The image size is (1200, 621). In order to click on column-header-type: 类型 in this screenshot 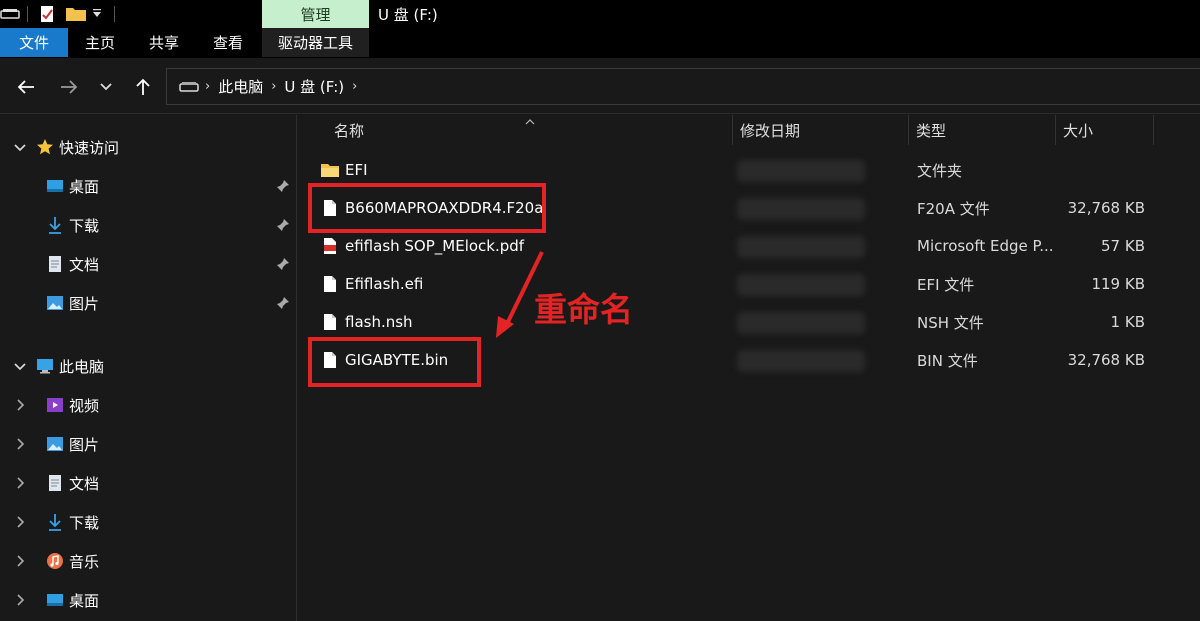, I will do `click(985, 130)`.